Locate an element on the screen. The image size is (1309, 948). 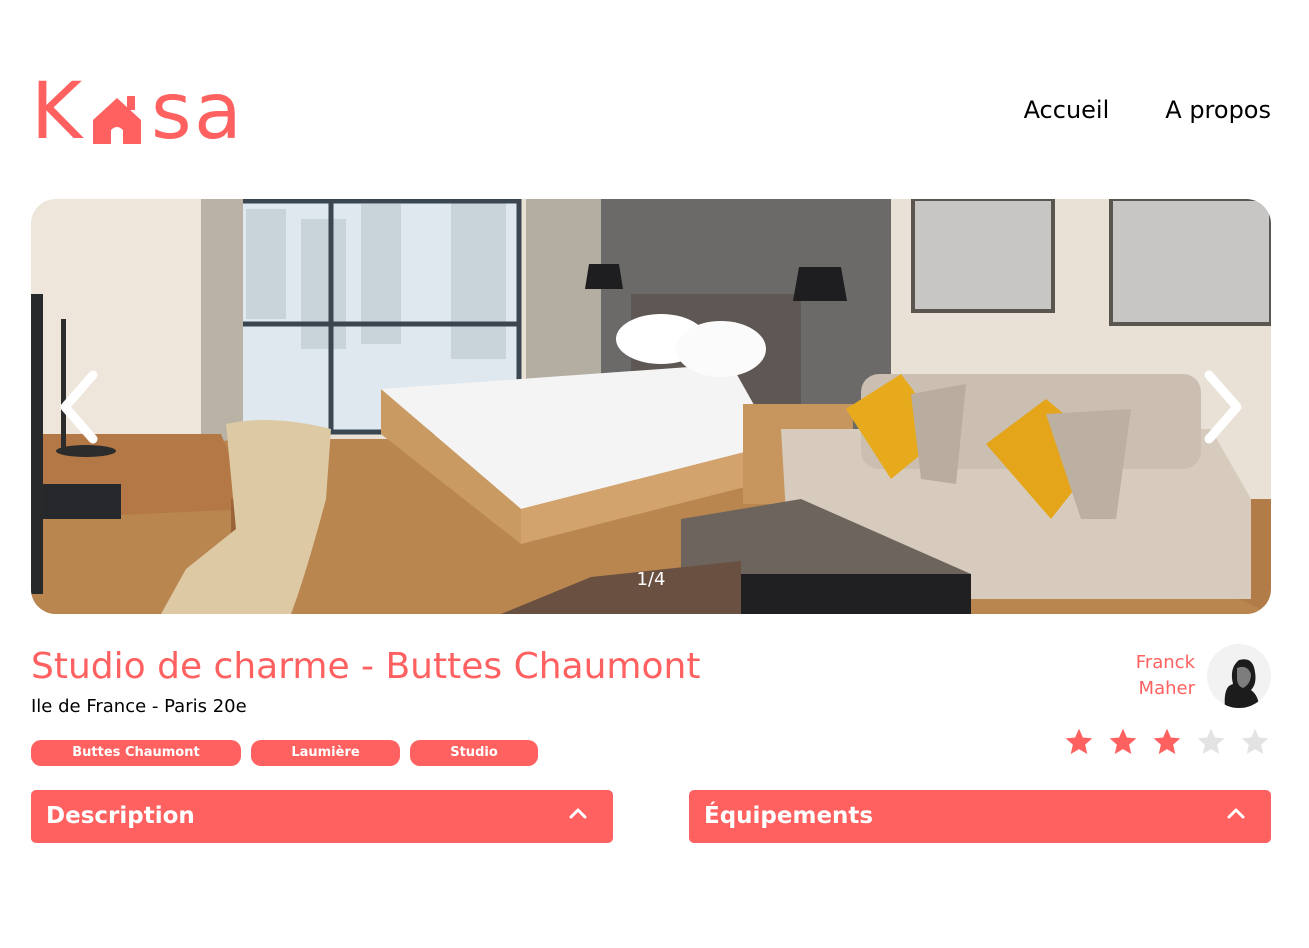
carousel-counter: 1/4 is located at coordinates (651, 579).